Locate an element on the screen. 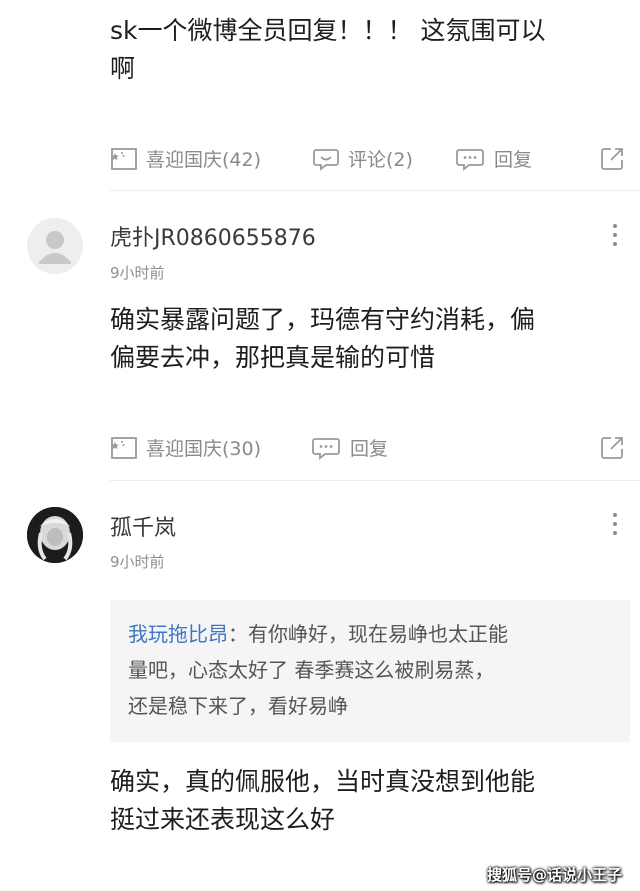 The width and height of the screenshot is (640, 891). username: 孤千岚 is located at coordinates (143, 526).